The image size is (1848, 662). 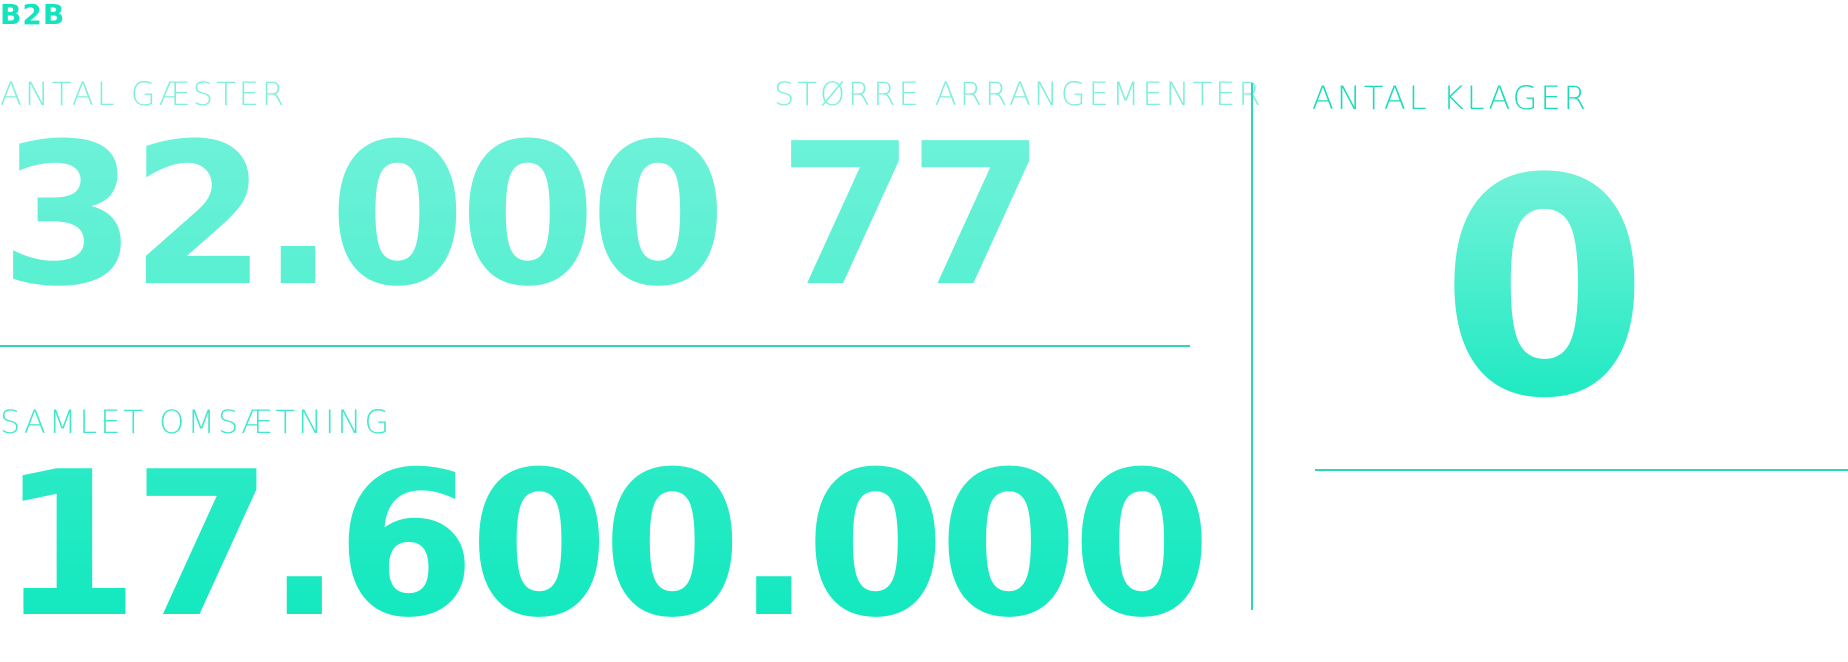 I want to click on complaints-label: ANTAL KLAGER, so click(x=1450, y=98).